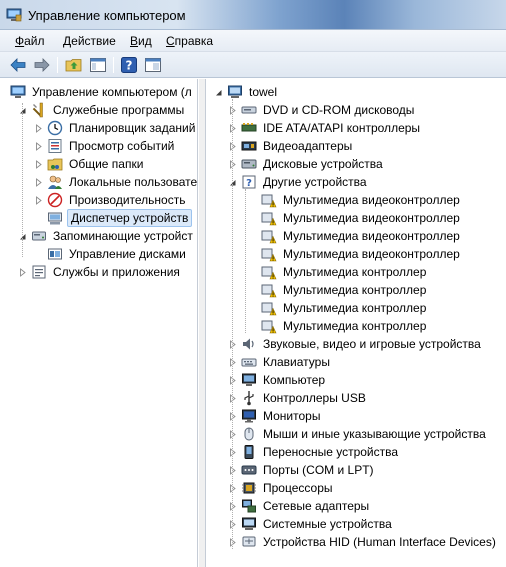 This screenshot has width=506, height=567. I want to click on device-category-row: Системные устройства, so click(311, 524).